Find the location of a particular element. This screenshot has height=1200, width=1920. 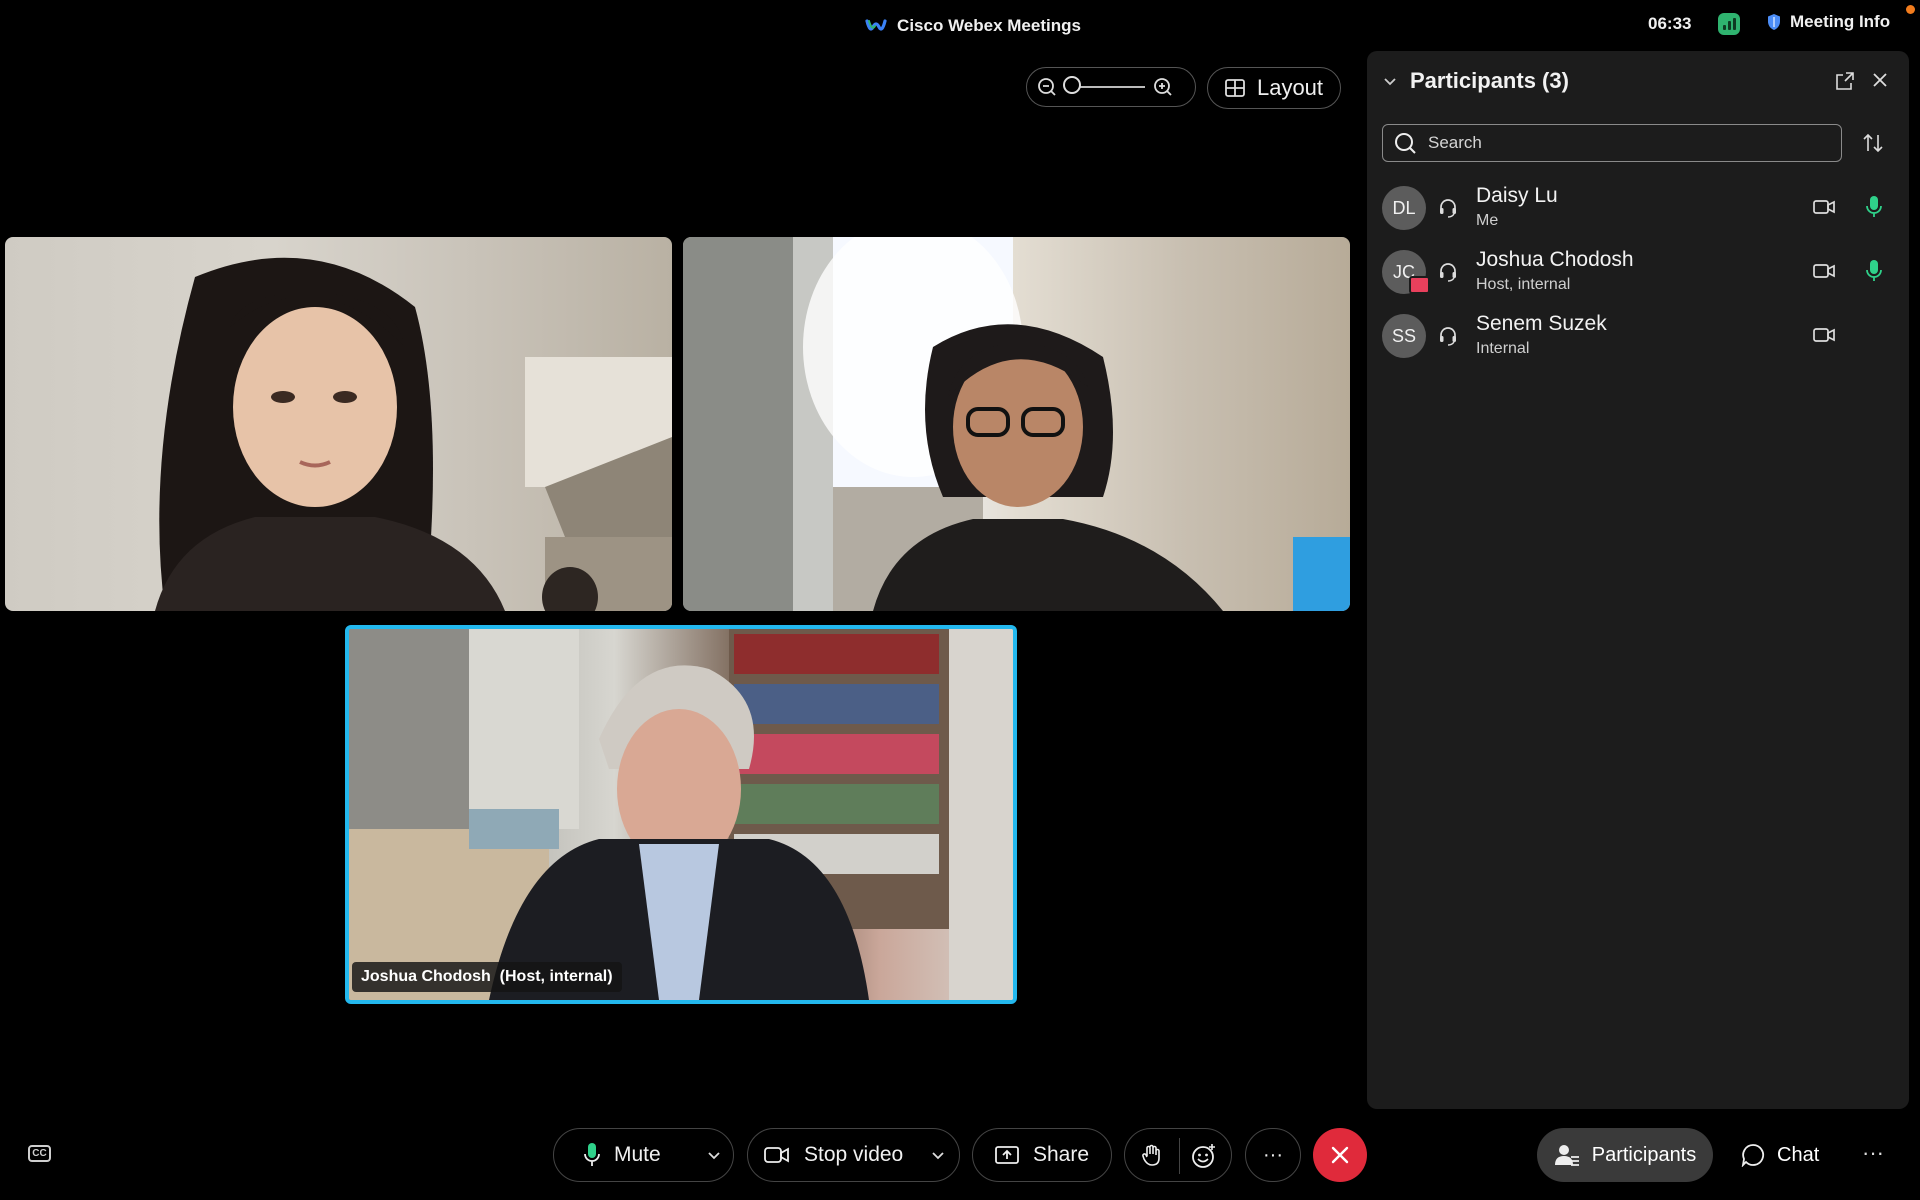

participant-role: Host, internal is located at coordinates (1523, 284).